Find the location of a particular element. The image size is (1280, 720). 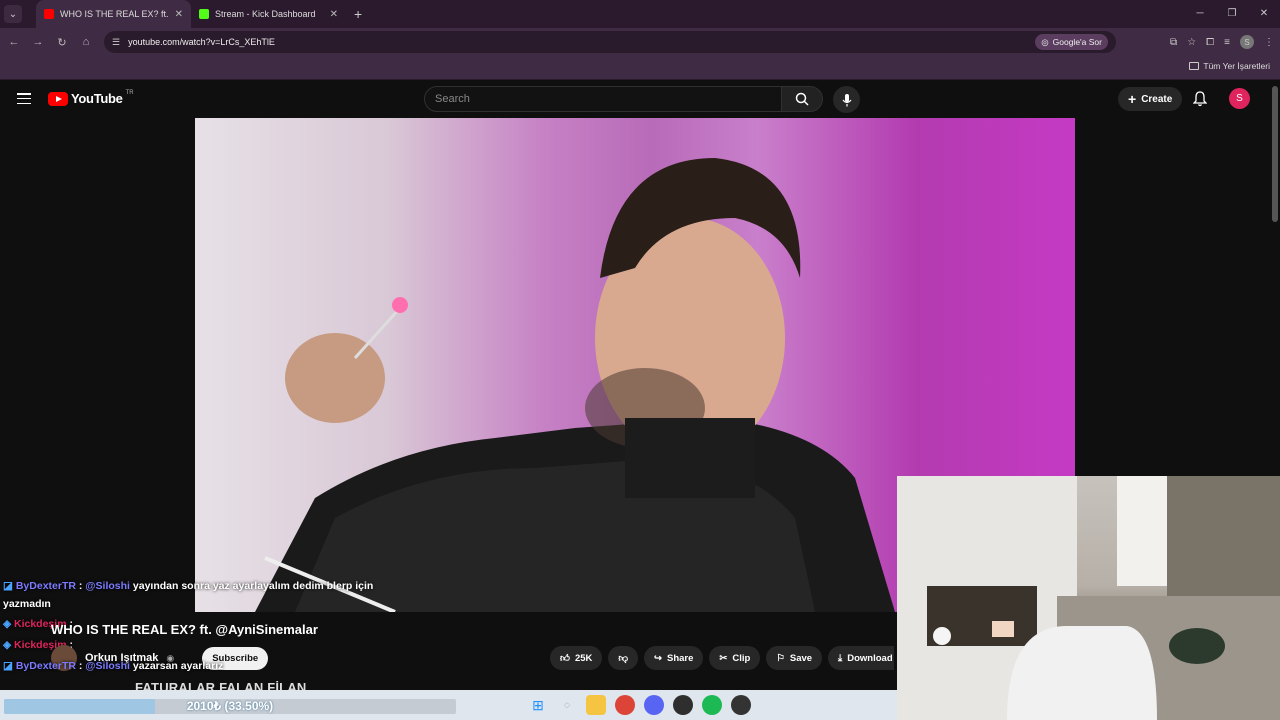

app-icon is located at coordinates (741, 705).